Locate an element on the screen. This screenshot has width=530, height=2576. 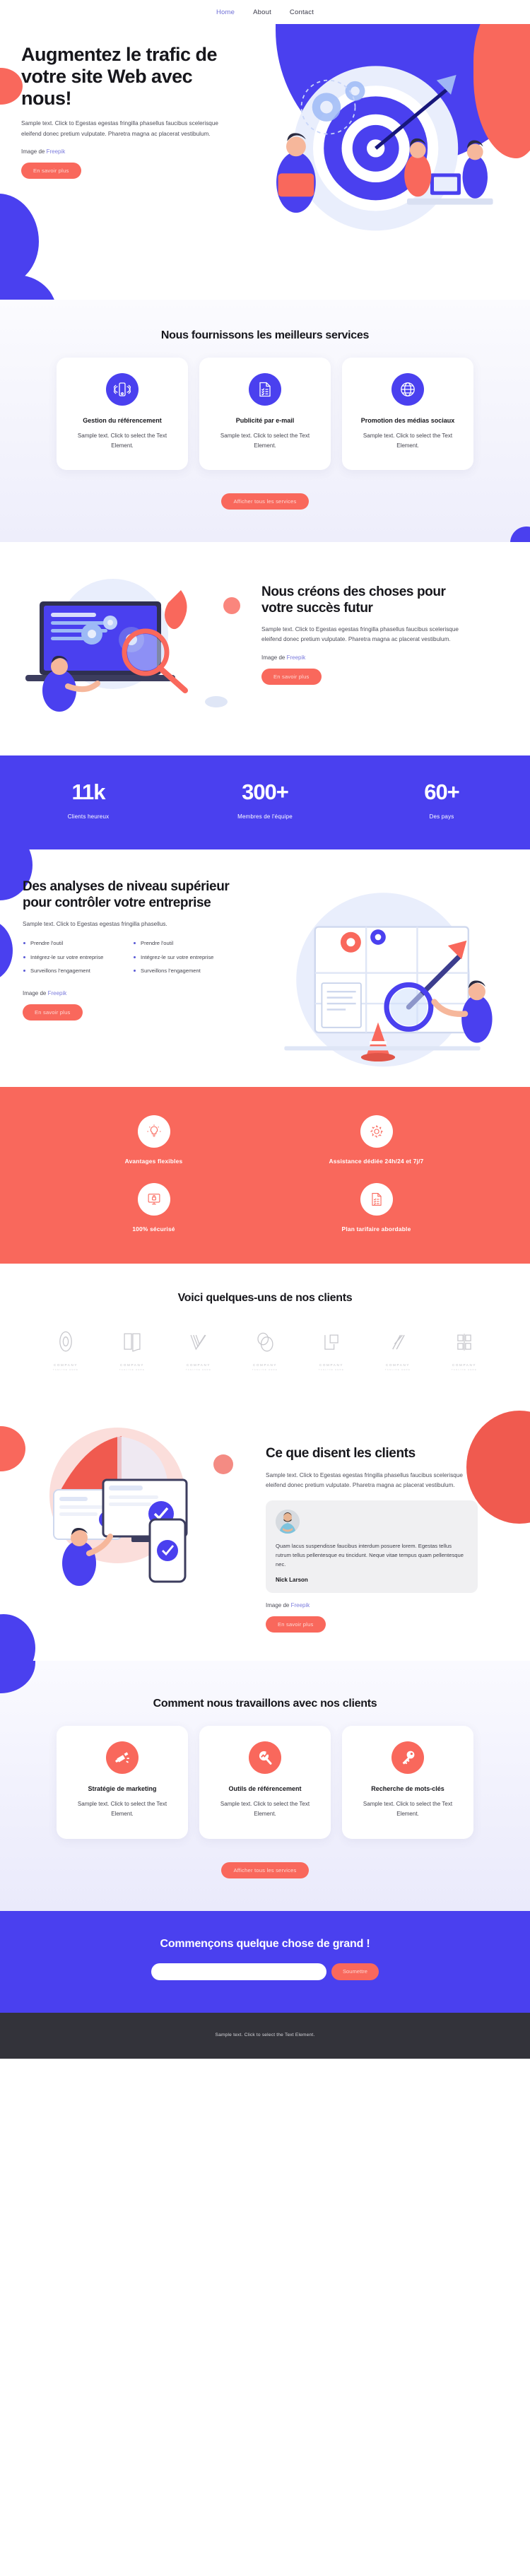
work-blue-blob is located at coordinates (17, 1677).